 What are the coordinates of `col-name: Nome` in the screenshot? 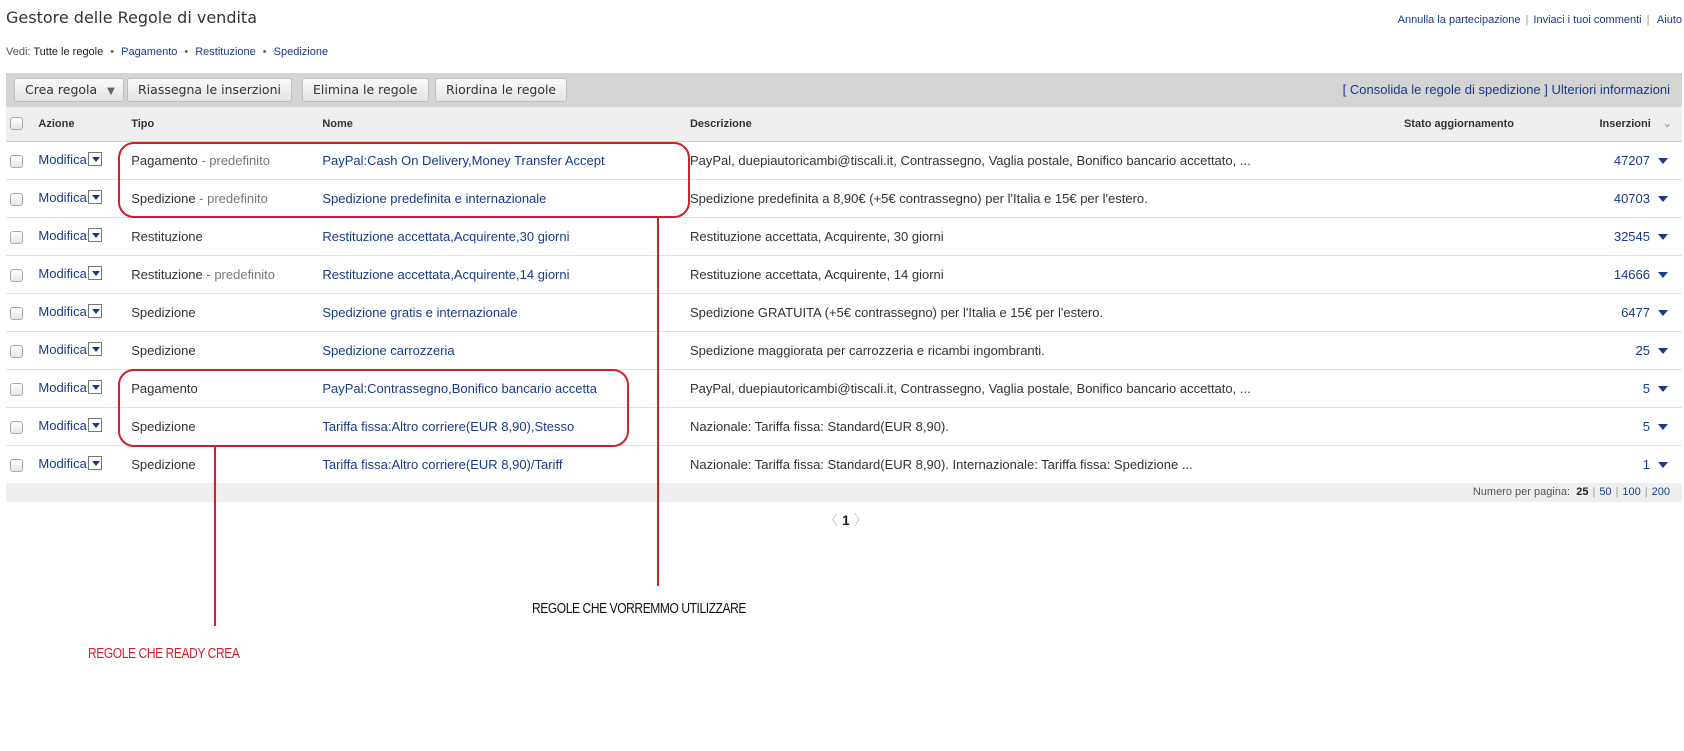 It's located at (506, 124).